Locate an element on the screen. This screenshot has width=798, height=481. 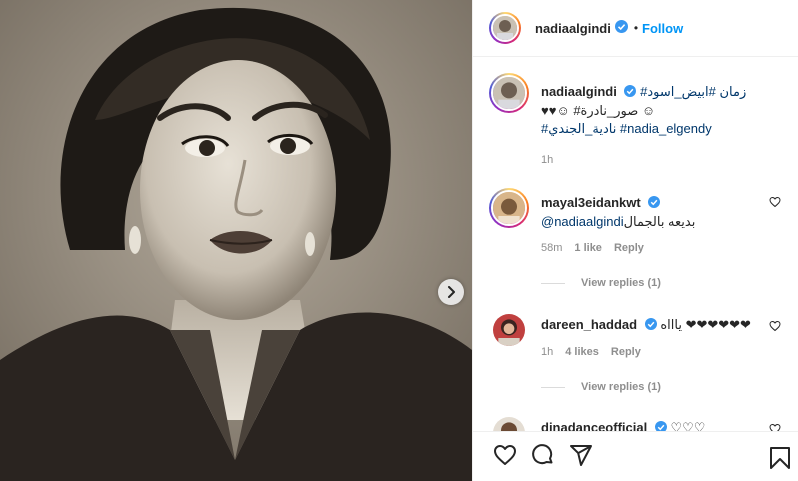
comment-text: بديعه بالجمال is located at coordinates (659, 221).